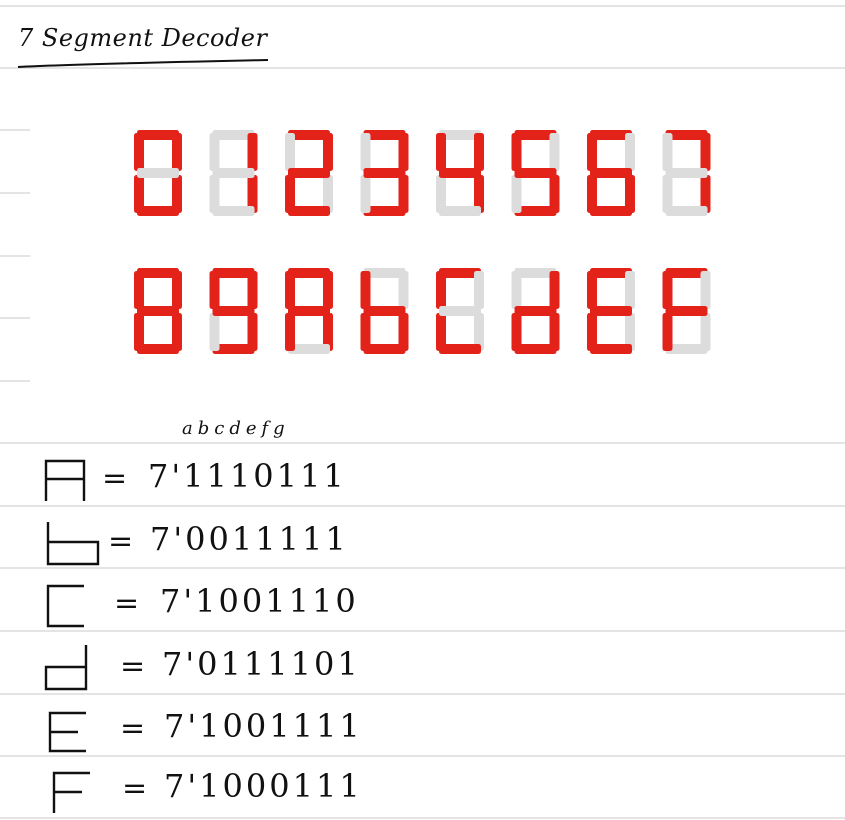 This screenshot has height=820, width=845. What do you see at coordinates (249, 539) in the screenshot?
I see `segment-code: 7'0011111` at bounding box center [249, 539].